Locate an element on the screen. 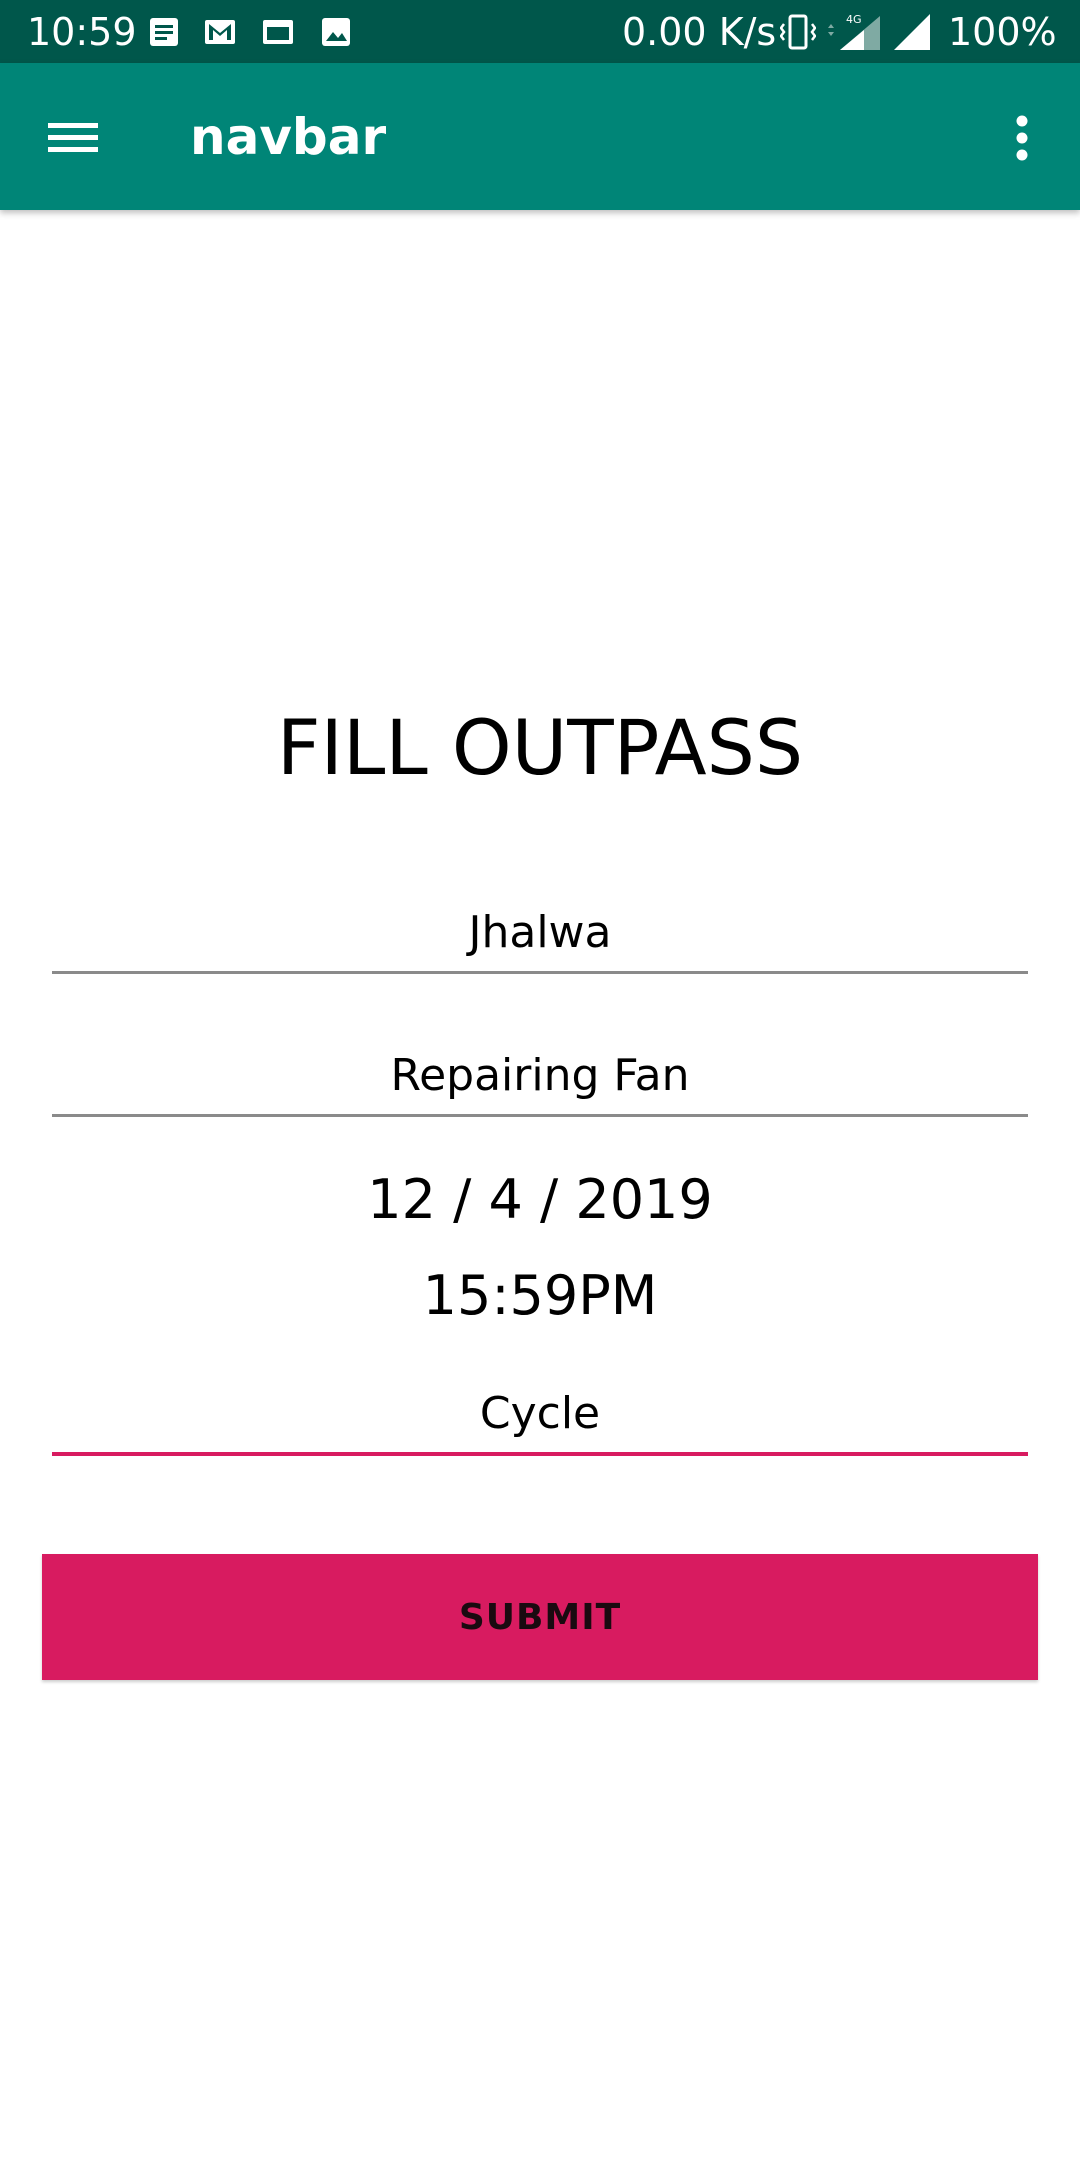  submit-button: SUBMIT is located at coordinates (540, 1617).